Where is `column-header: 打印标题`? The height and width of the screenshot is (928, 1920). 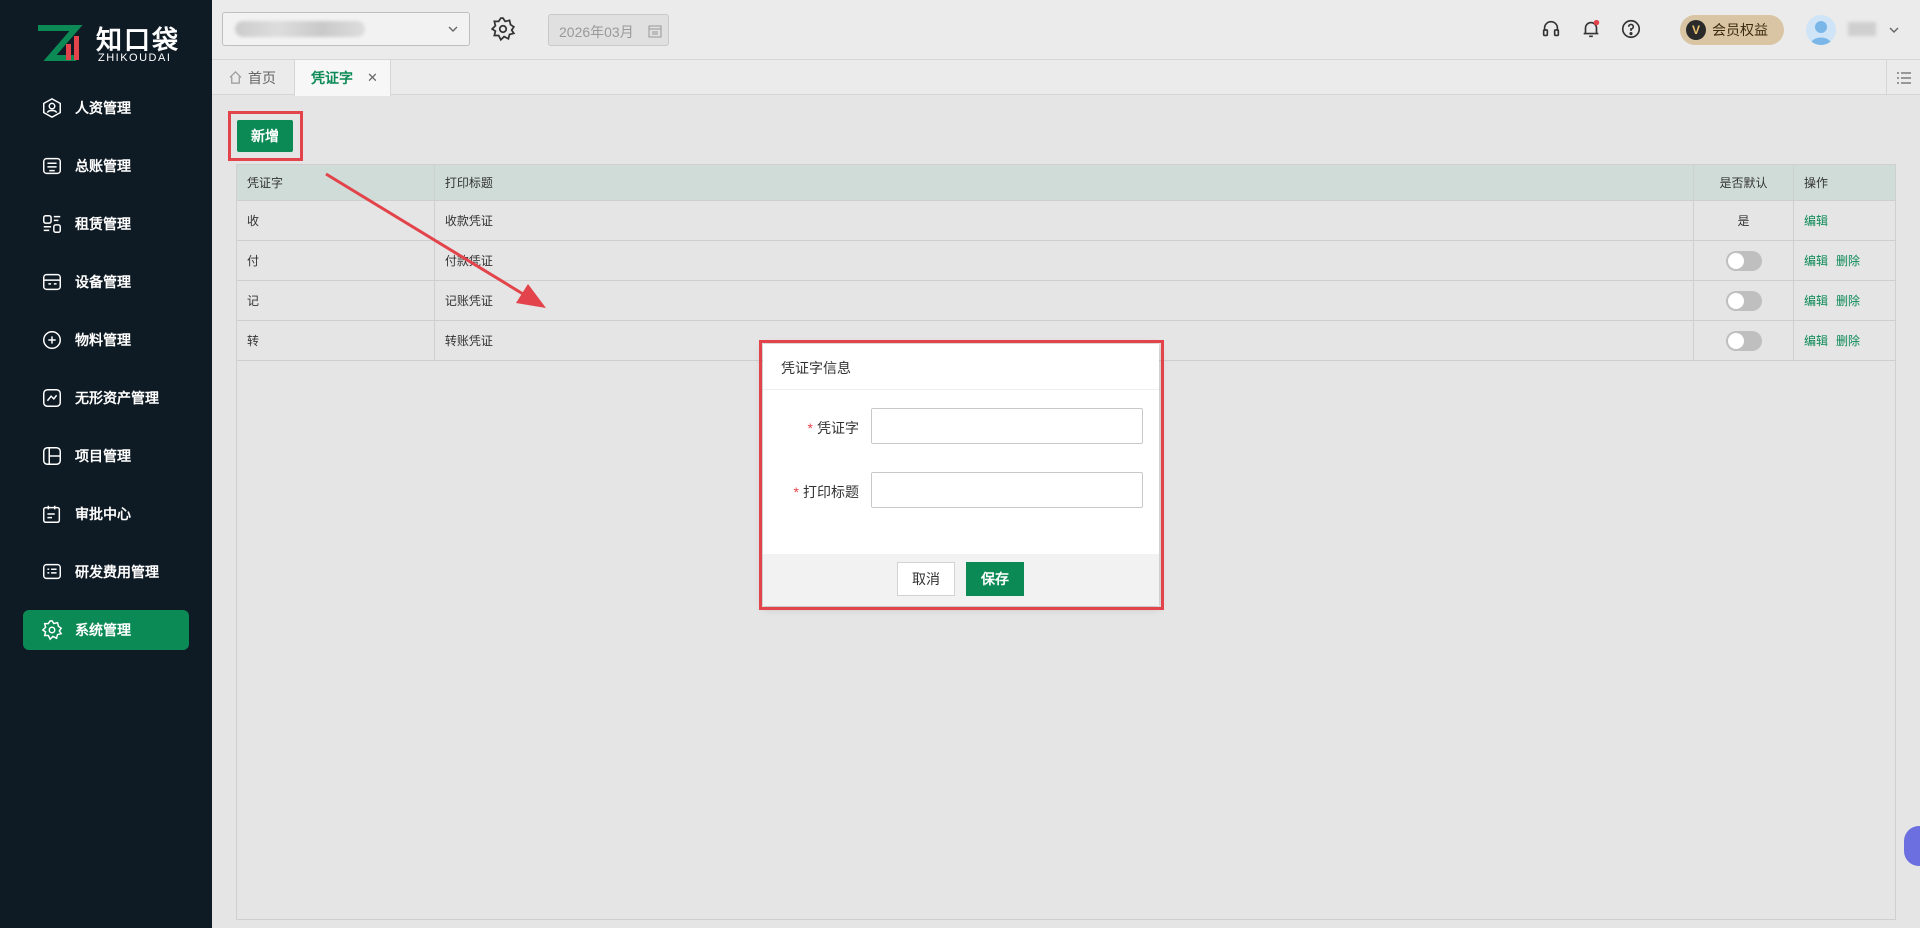 column-header: 打印标题 is located at coordinates (1064, 182).